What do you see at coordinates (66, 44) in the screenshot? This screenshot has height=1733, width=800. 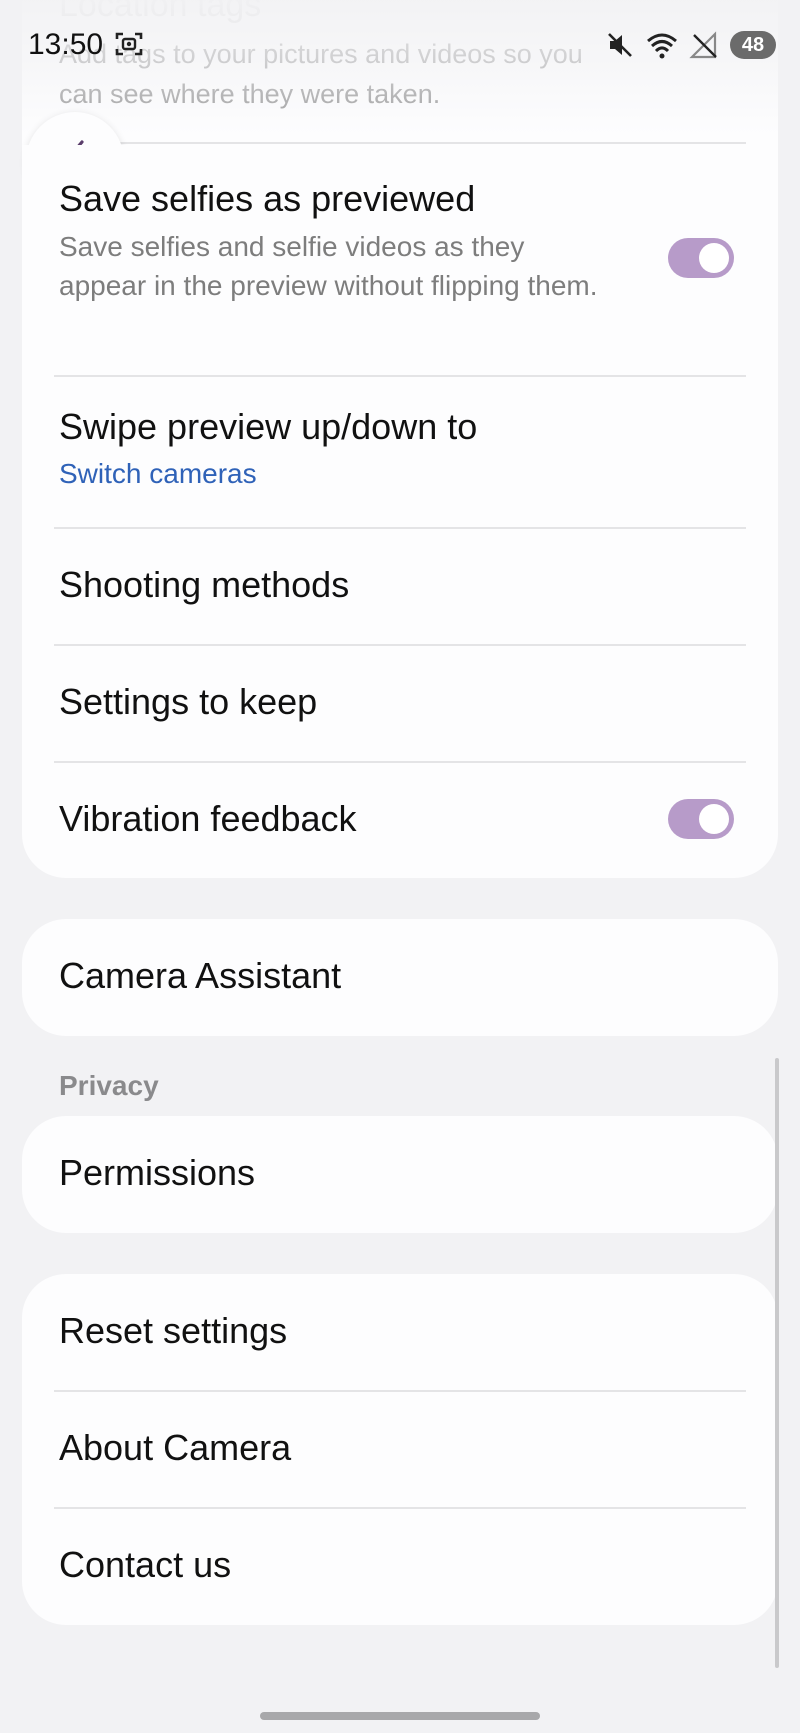 I see `status-time: 13:50` at bounding box center [66, 44].